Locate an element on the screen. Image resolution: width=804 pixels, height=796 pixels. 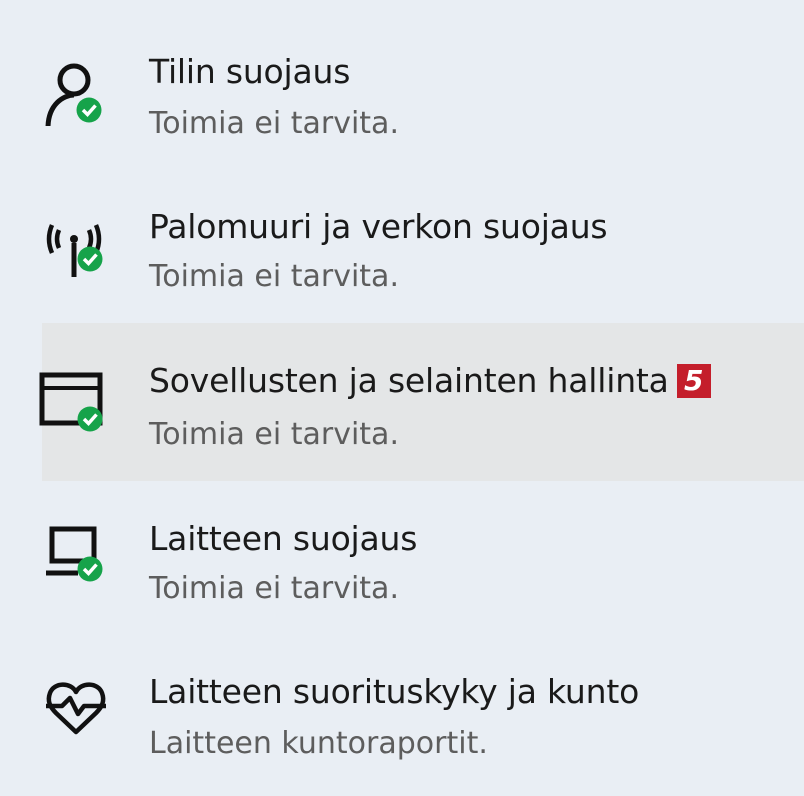
item-title: Tilin suojaus is located at coordinates (250, 71).